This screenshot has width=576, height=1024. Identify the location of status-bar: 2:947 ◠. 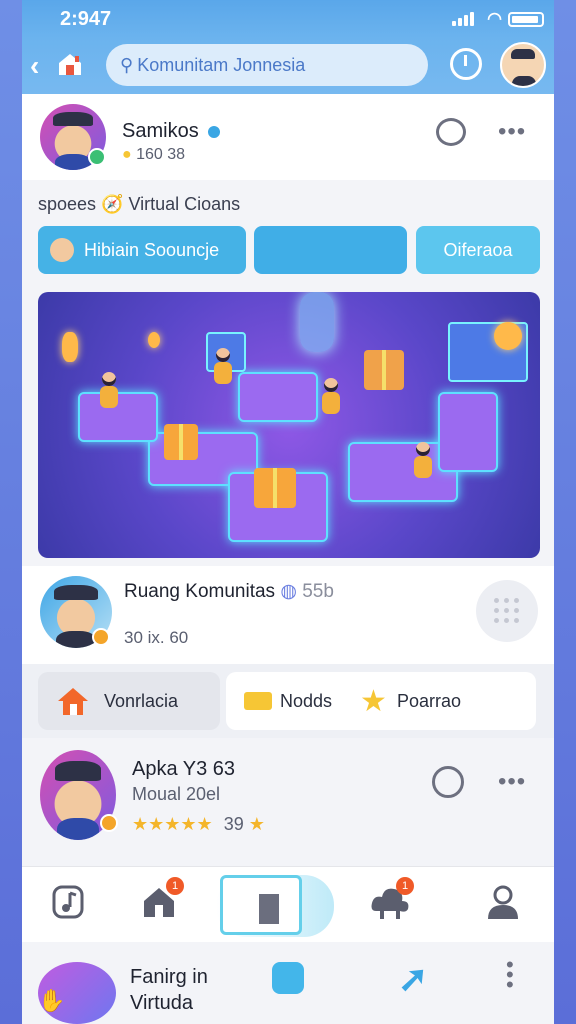
(288, 19).